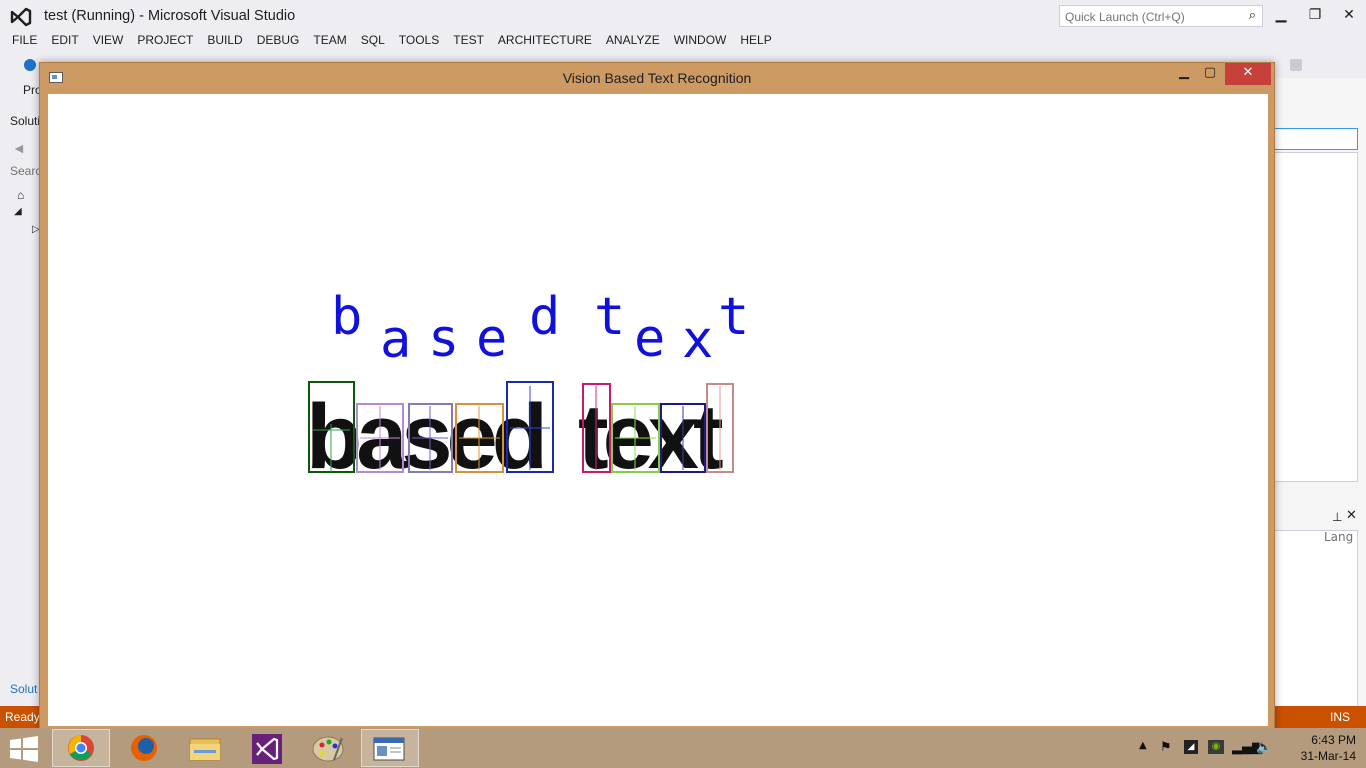 The width and height of the screenshot is (1366, 768). What do you see at coordinates (1333, 740) in the screenshot?
I see `clock-time: 6:43 PM` at bounding box center [1333, 740].